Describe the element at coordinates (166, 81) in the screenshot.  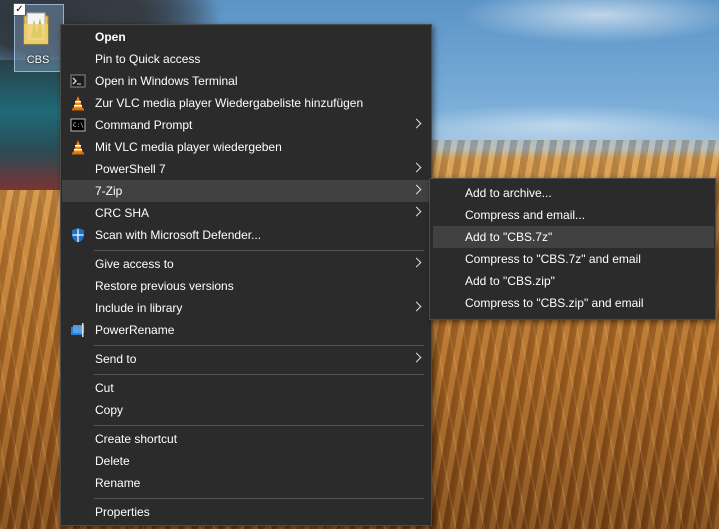
I see `menu-item-label: Open in Windows Terminal` at that location.